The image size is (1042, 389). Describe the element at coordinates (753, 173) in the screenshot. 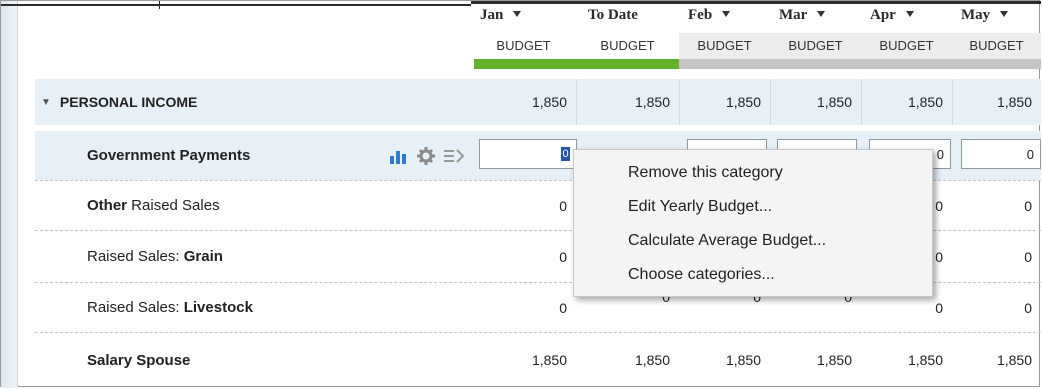

I see `menu-item-remove-category: Remove this category` at that location.